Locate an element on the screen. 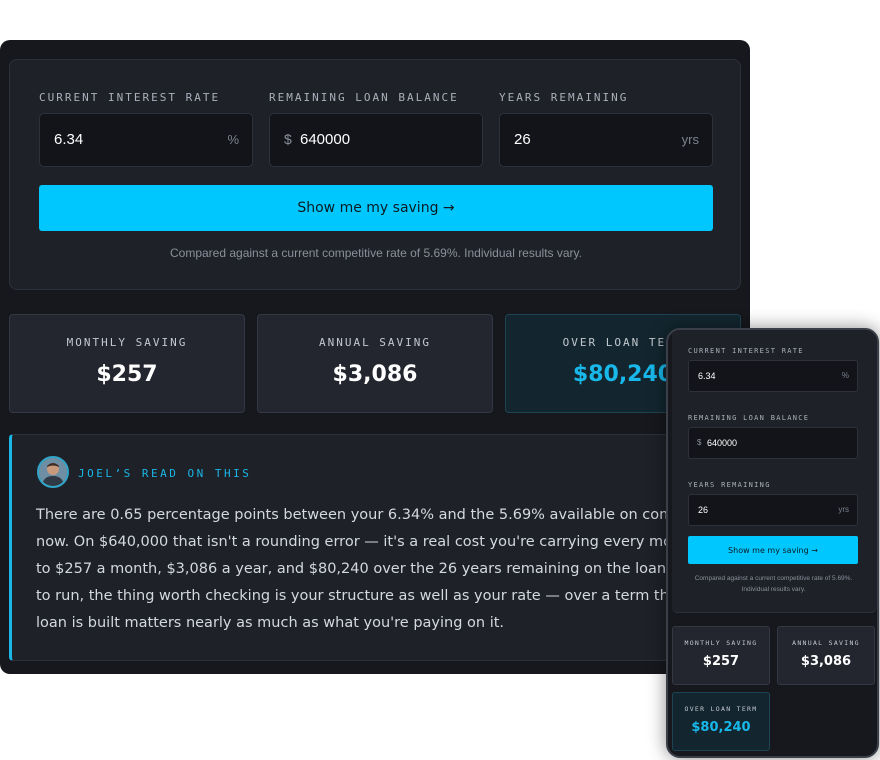 The width and height of the screenshot is (880, 760). mobile-note-line-2: Individual results vary. is located at coordinates (773, 589).